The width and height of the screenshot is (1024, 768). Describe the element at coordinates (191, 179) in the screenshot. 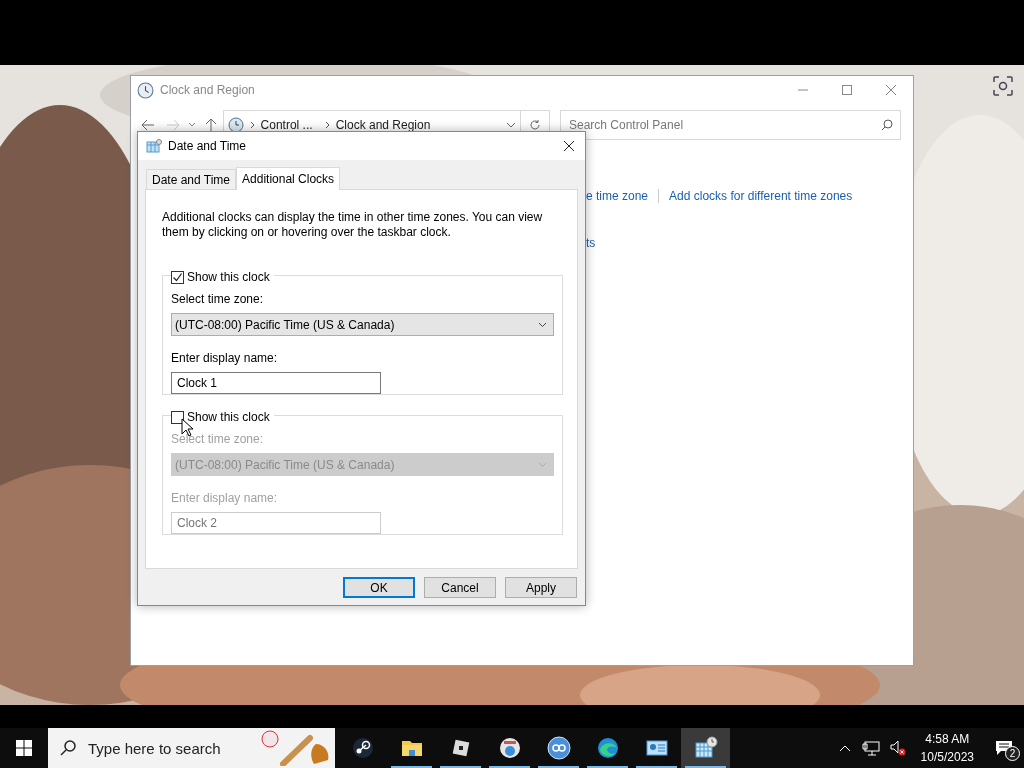

I see `tab: Date and Time` at that location.